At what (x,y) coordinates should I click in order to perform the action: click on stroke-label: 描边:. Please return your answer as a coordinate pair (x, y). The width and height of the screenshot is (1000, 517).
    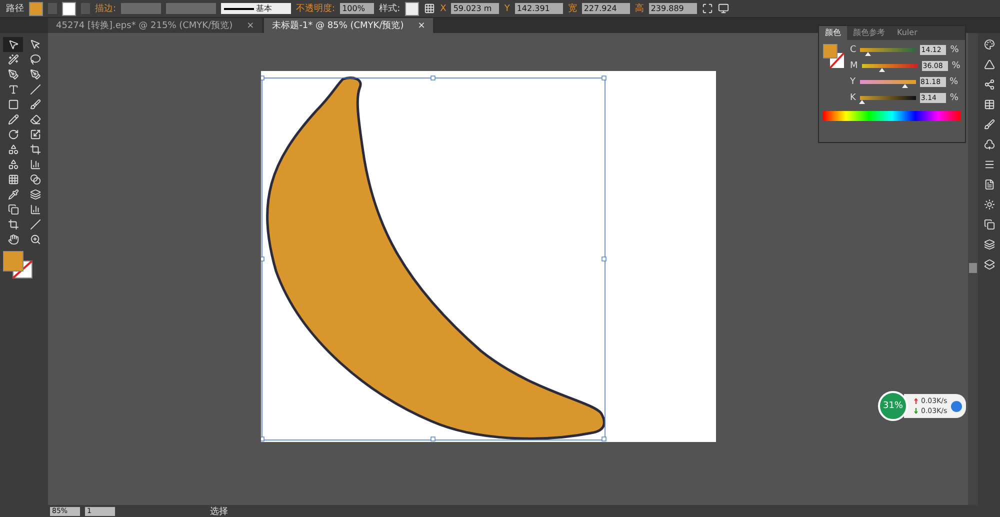
    Looking at the image, I should click on (105, 8).